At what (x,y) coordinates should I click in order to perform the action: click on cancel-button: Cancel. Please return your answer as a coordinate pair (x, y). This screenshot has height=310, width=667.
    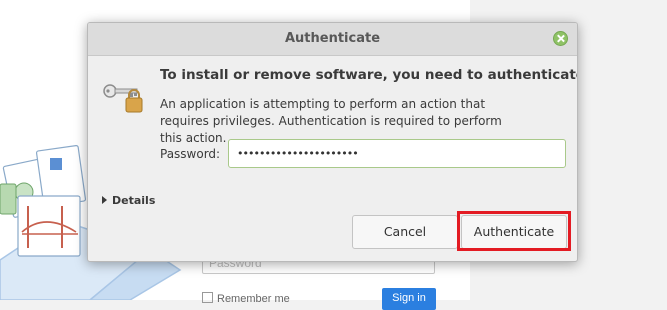
    Looking at the image, I should click on (405, 232).